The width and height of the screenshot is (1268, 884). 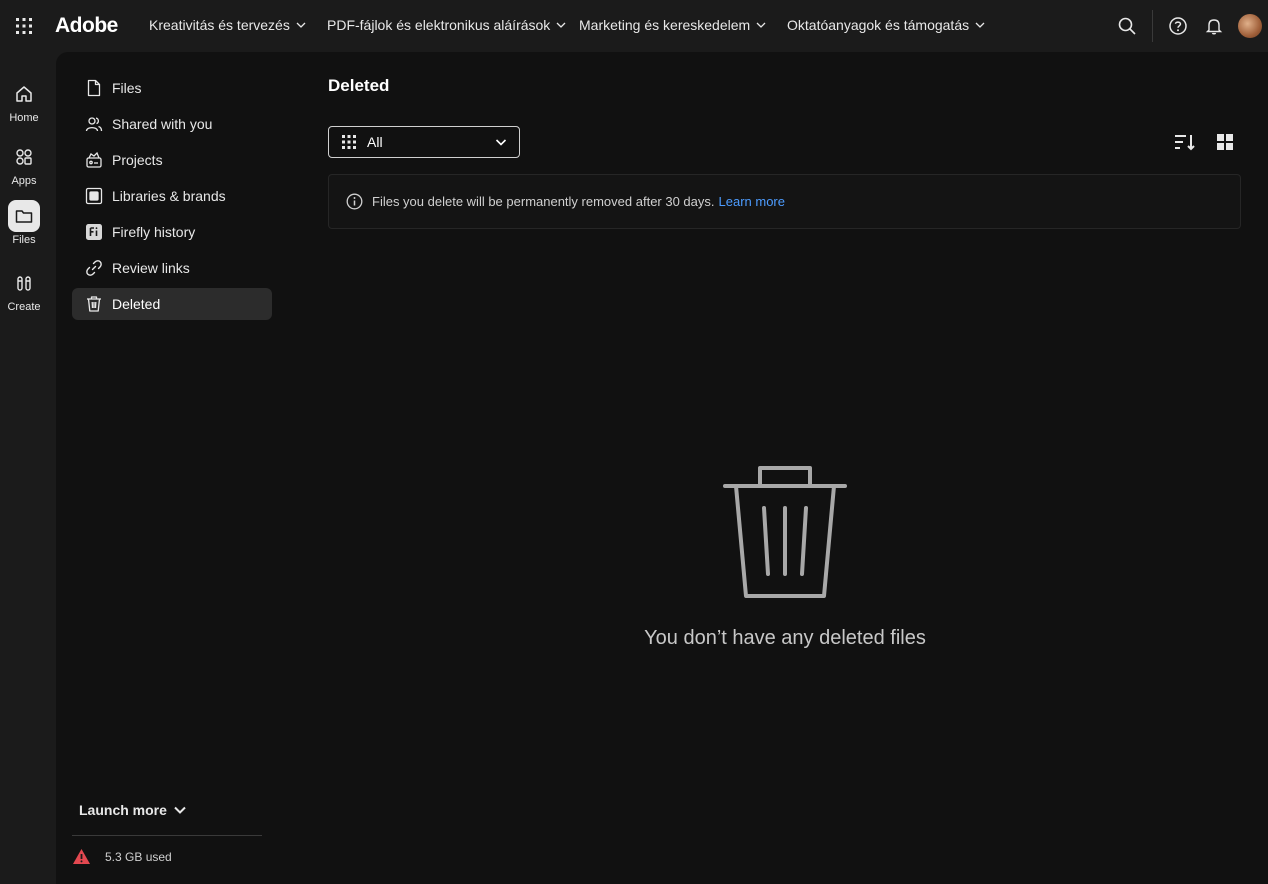 What do you see at coordinates (24, 157) in the screenshot?
I see `apps-icon` at bounding box center [24, 157].